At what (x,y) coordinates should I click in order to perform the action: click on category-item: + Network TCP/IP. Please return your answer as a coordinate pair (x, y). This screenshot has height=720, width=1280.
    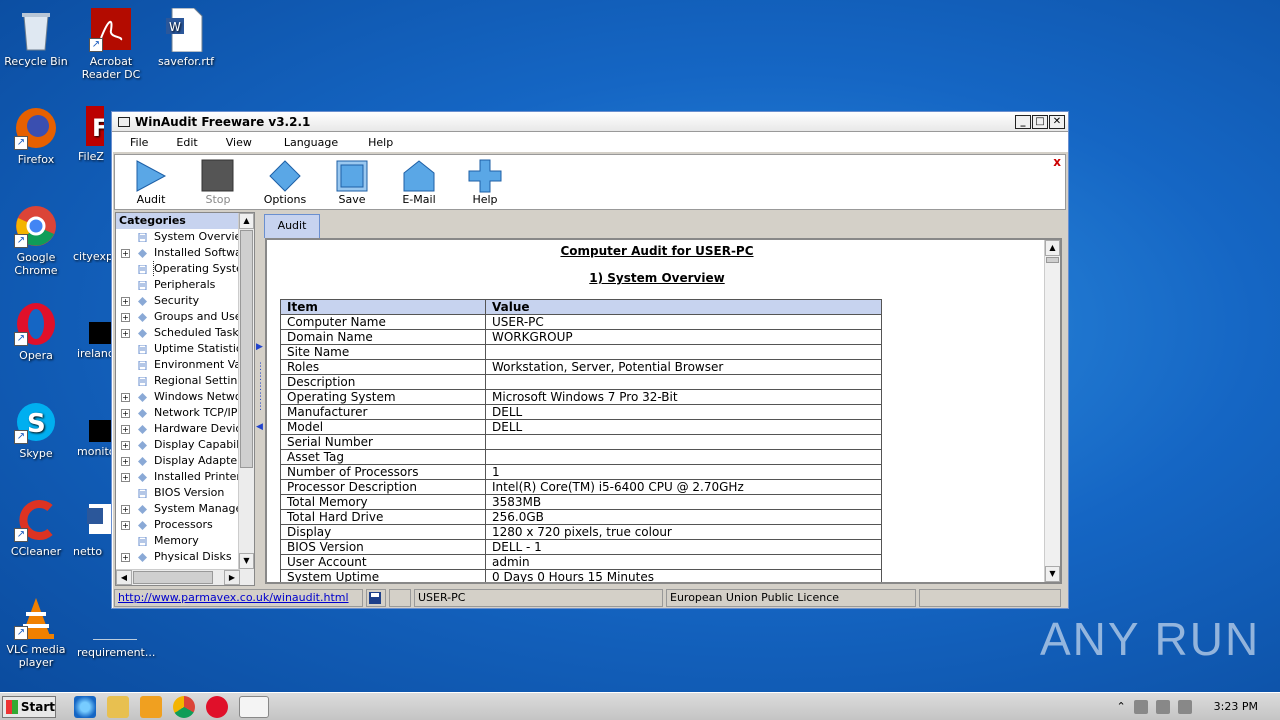
    Looking at the image, I should click on (177, 413).